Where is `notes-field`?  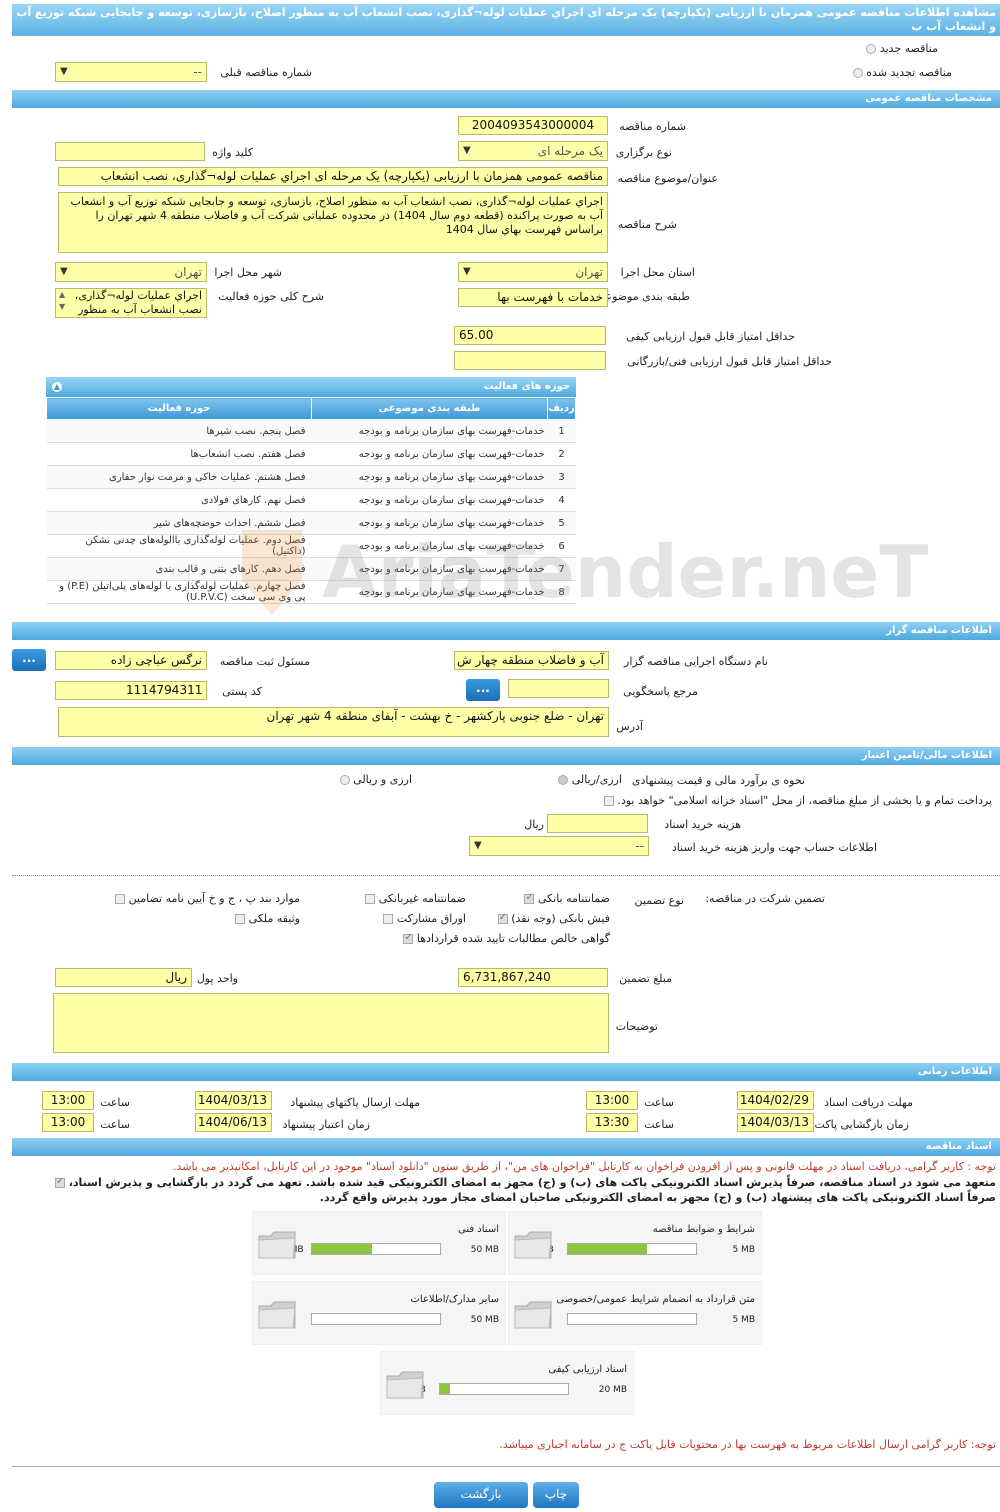 notes-field is located at coordinates (331, 1023).